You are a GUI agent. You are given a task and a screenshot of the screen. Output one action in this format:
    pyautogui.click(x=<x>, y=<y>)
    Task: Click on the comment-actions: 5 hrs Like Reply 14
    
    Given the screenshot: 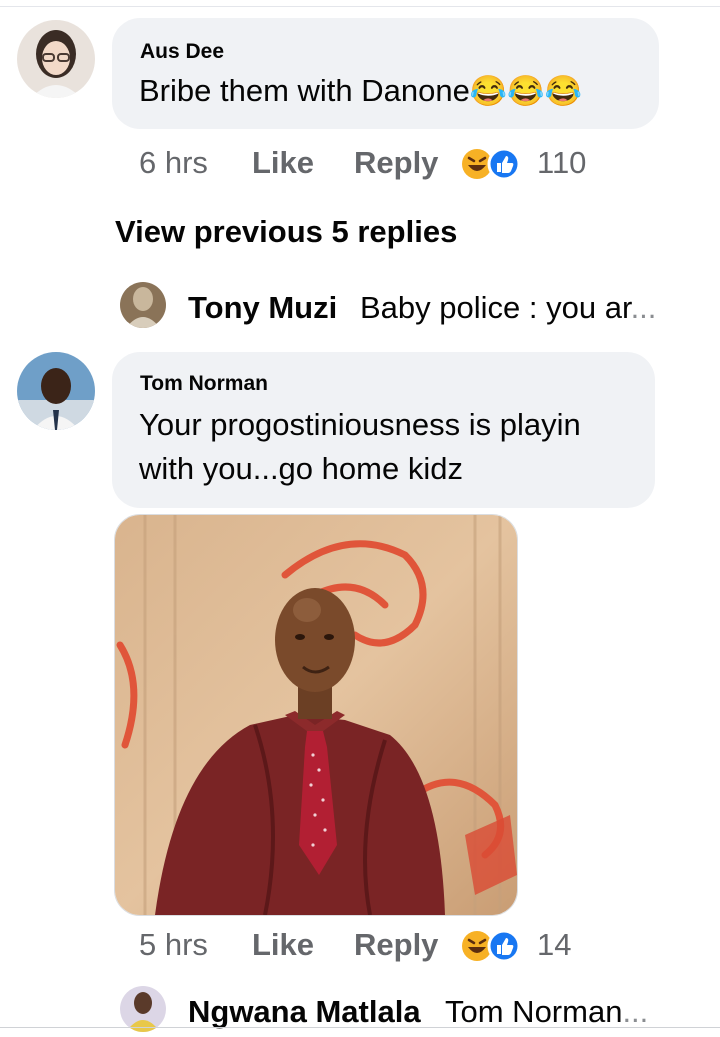 What is the action you would take?
    pyautogui.click(x=360, y=947)
    